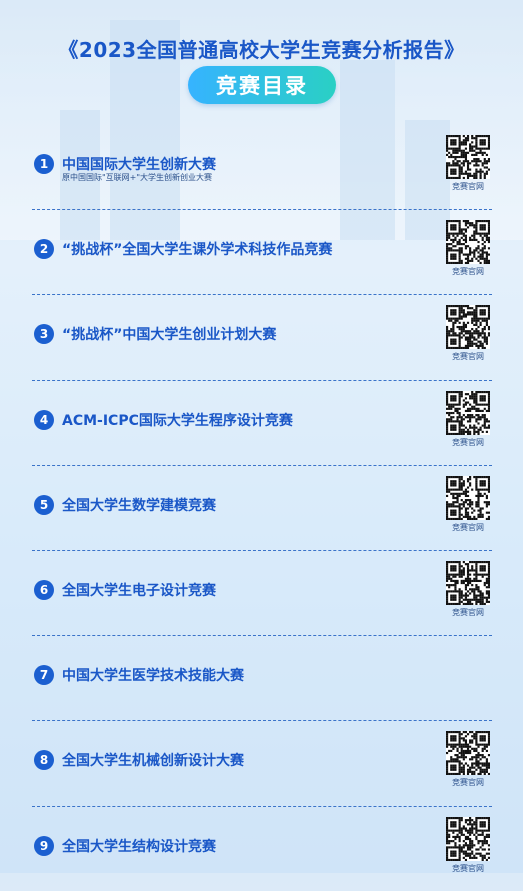  Describe the element at coordinates (262, 85) in the screenshot. I see `catalog-badge: 竞赛目录` at that location.